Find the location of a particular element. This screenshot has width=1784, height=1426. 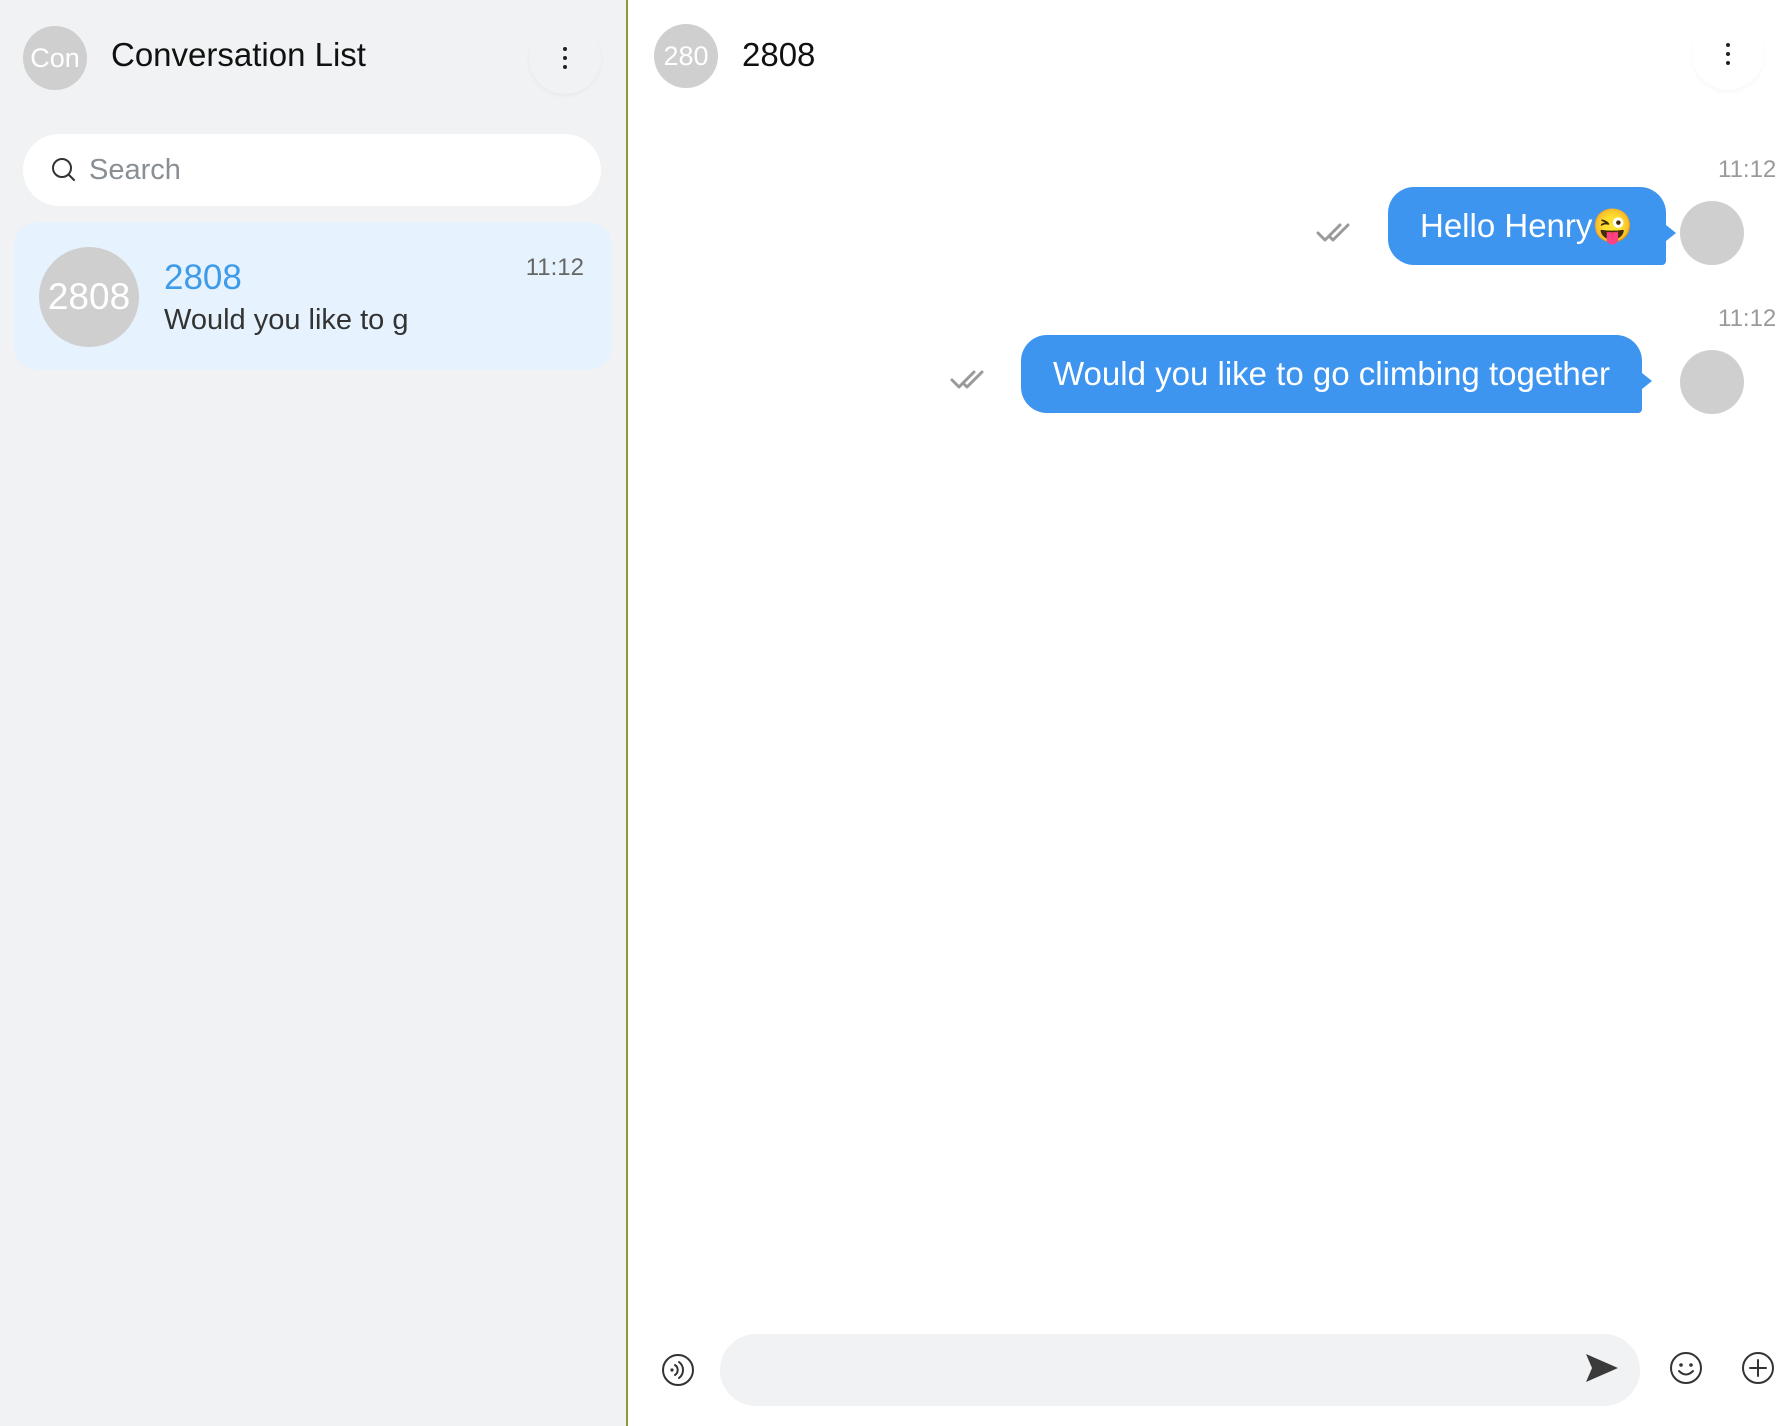

message-composer is located at coordinates (1206, 1369).